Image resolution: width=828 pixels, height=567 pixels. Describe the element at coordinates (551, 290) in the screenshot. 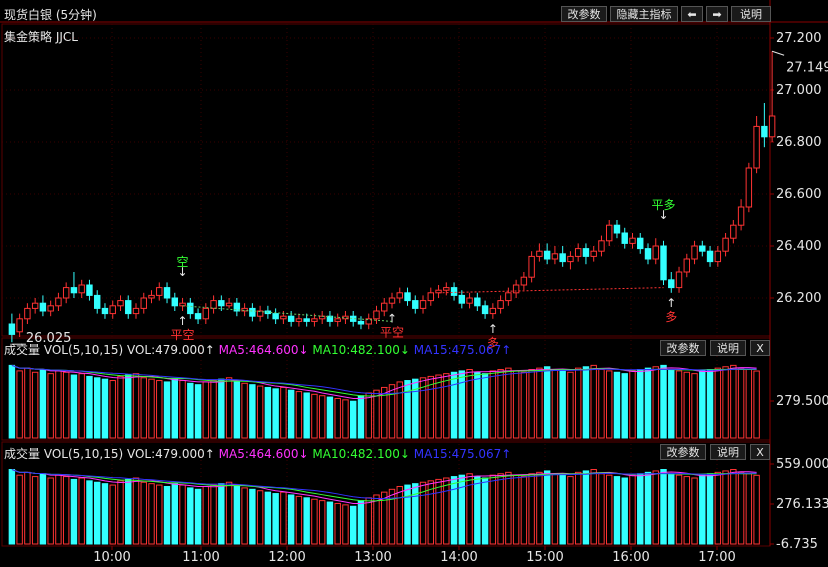

I see `long-position-line` at that location.